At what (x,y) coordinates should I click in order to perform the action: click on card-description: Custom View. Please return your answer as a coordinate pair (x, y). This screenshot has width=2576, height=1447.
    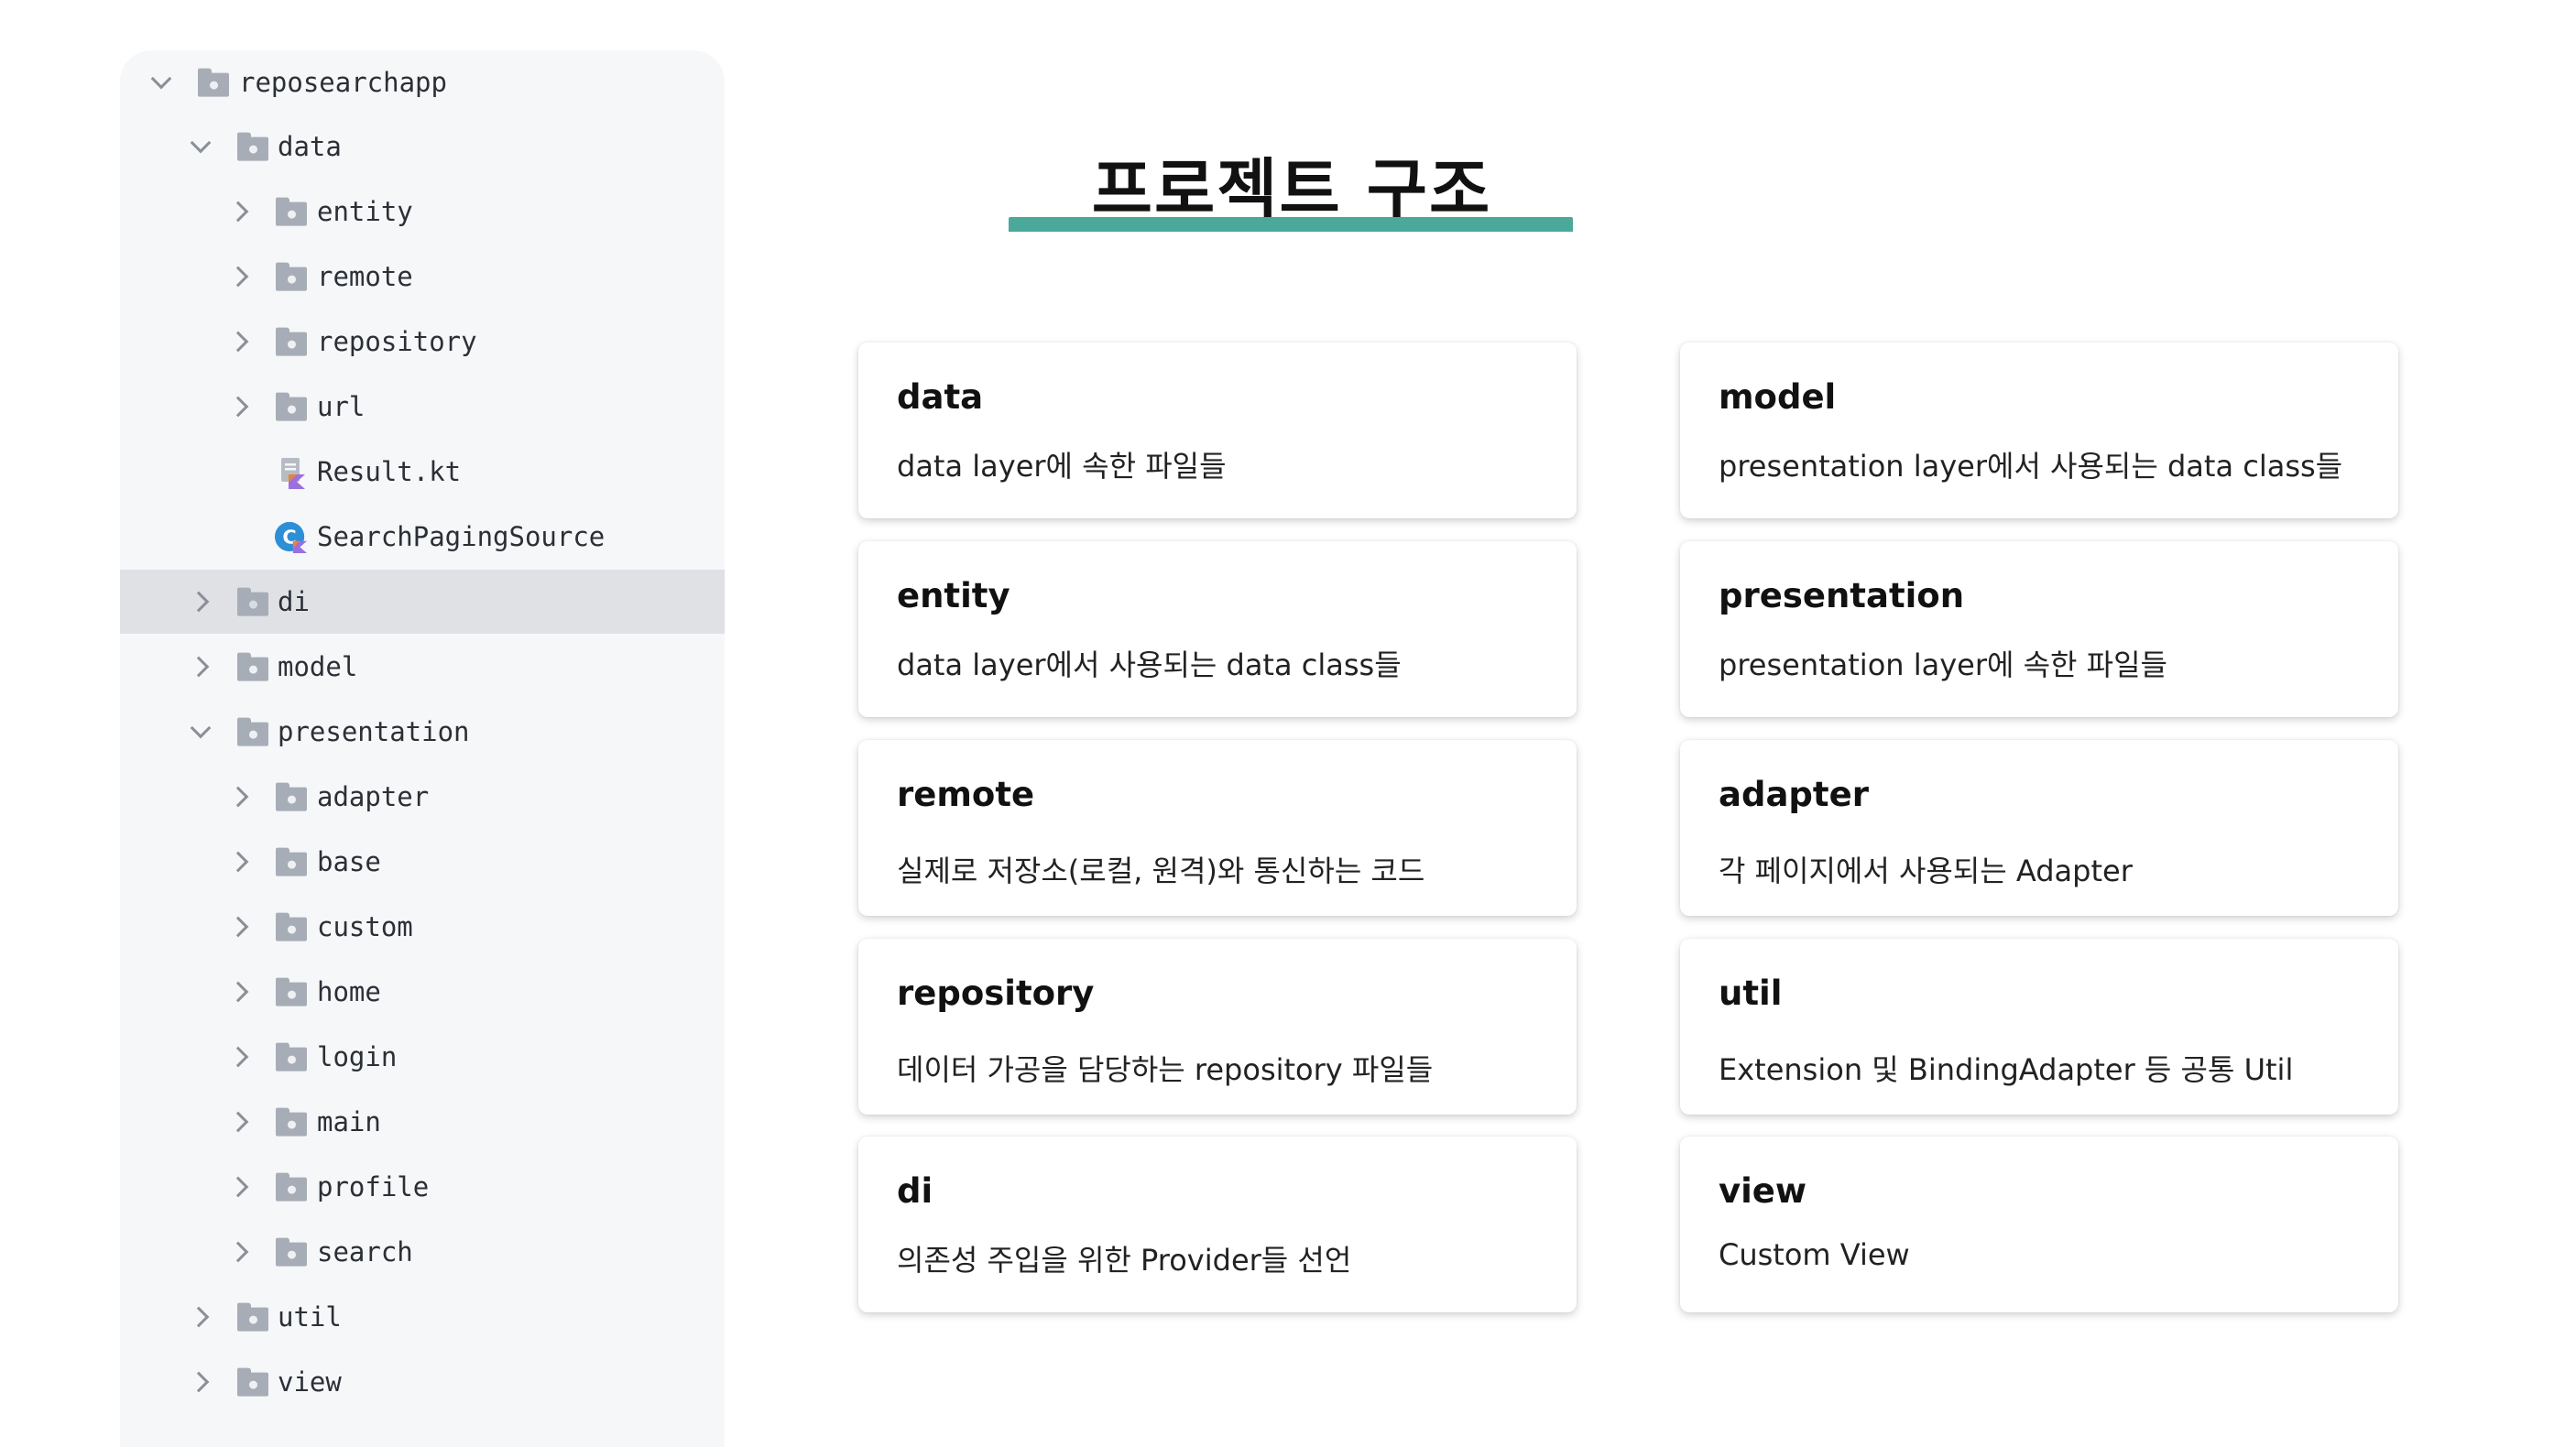
    Looking at the image, I should click on (1815, 1254).